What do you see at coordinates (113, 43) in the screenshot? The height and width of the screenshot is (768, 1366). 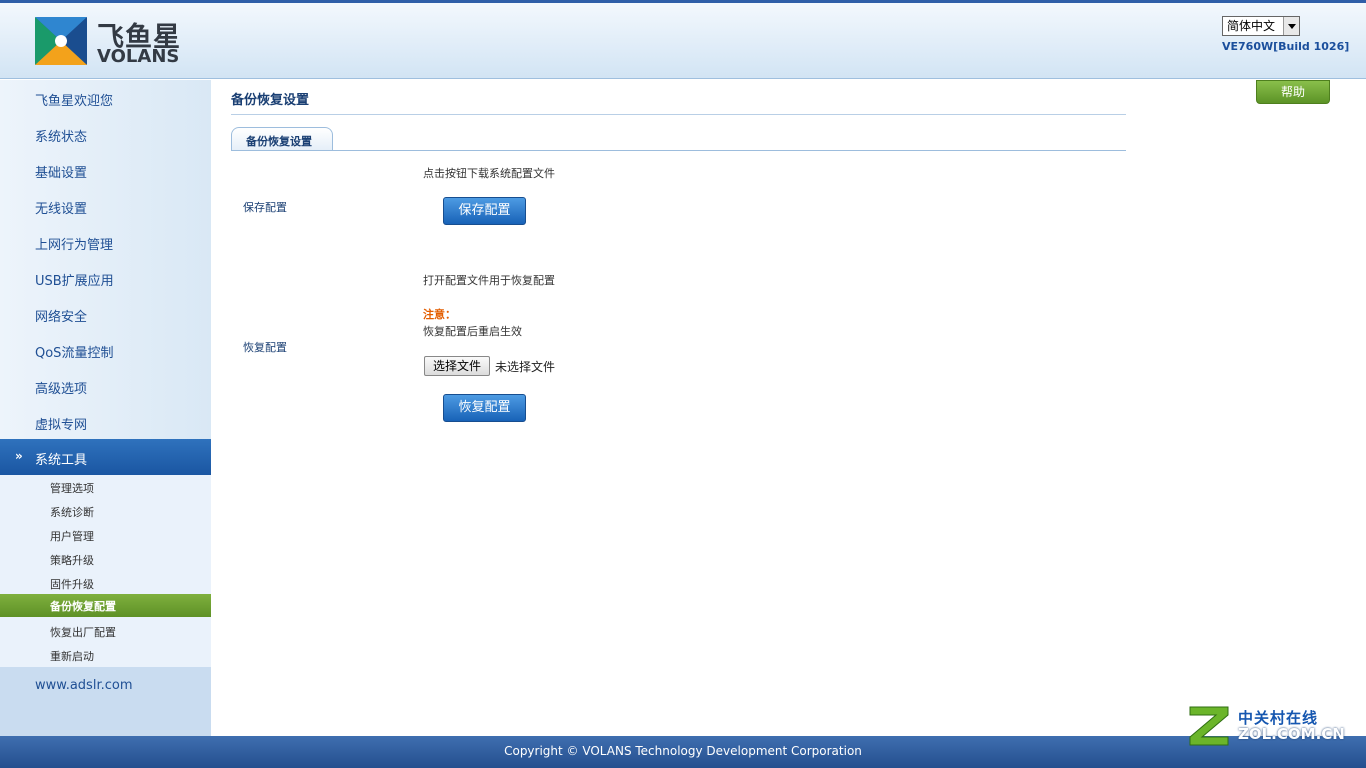 I see `brand-logo: 飞鱼星 VOLANS` at bounding box center [113, 43].